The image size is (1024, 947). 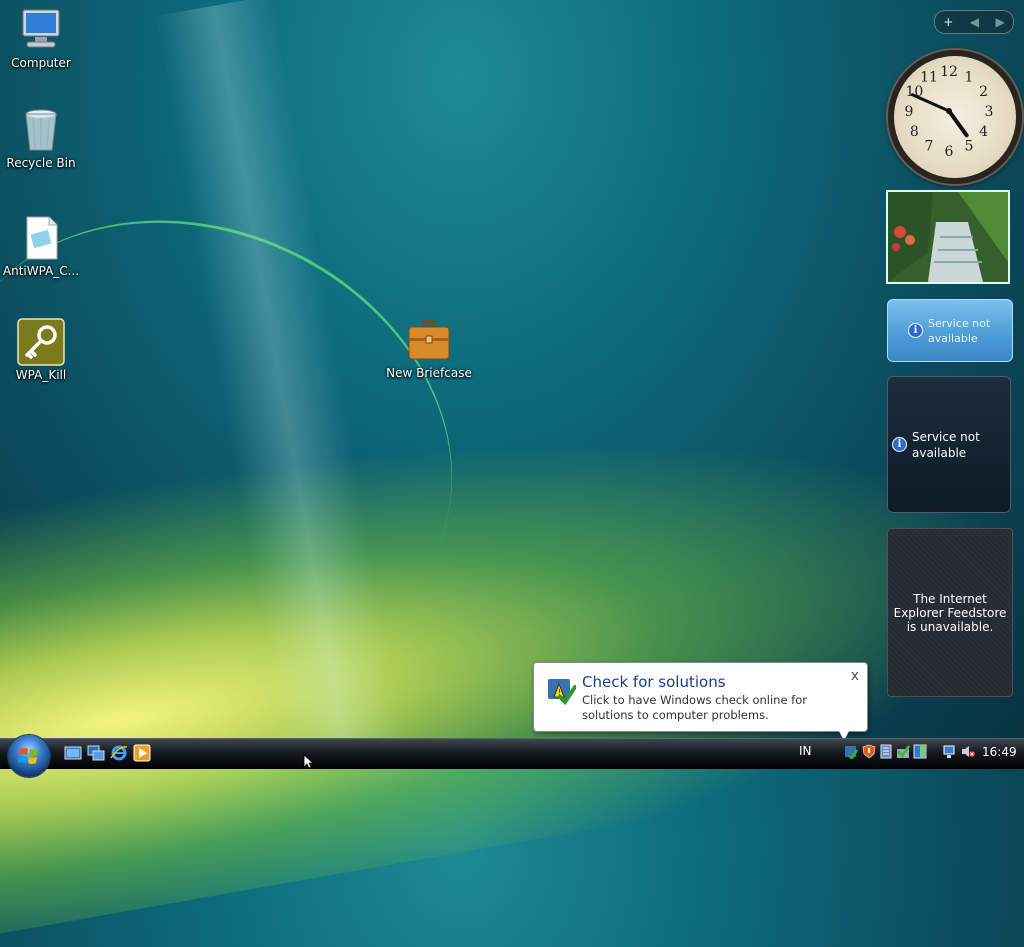 What do you see at coordinates (851, 752) in the screenshot?
I see `problem-reports-tray-icon` at bounding box center [851, 752].